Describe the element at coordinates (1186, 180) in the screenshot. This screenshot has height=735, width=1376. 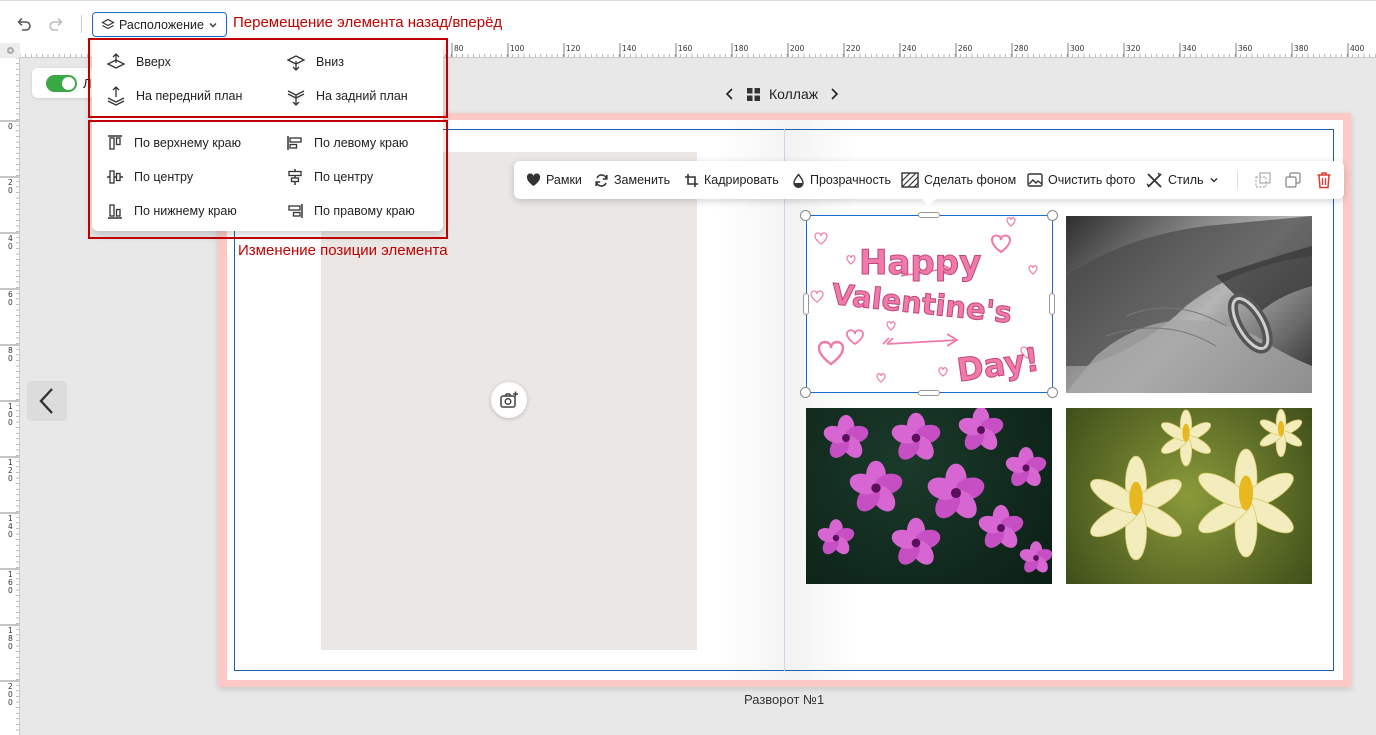
I see `style-label: Стиль` at that location.